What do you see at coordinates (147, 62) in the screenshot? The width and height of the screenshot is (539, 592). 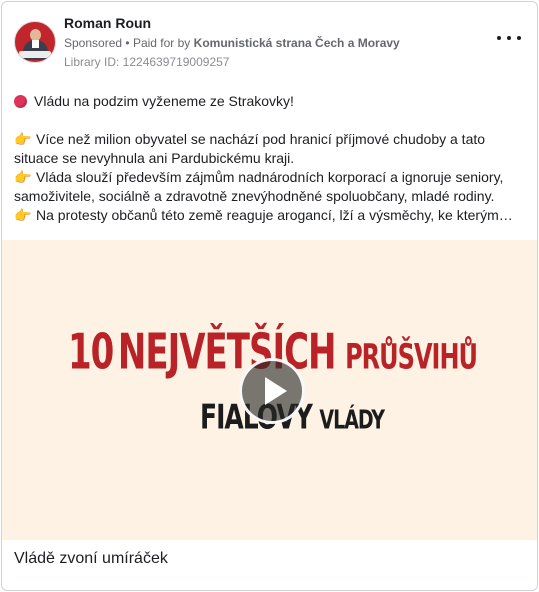 I see `library-id: Library ID: 1224639719009257` at bounding box center [147, 62].